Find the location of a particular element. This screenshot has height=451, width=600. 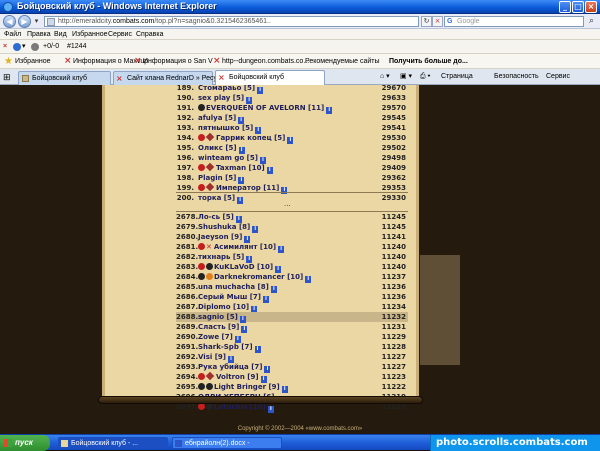

safety-menu: Безопасность is located at coordinates (516, 77).